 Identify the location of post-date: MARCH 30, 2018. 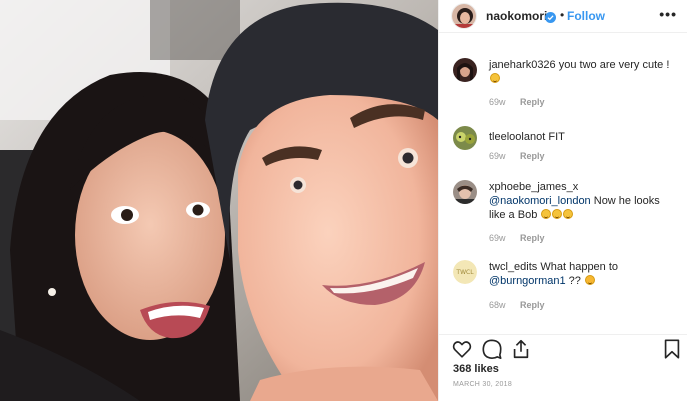
(483, 384).